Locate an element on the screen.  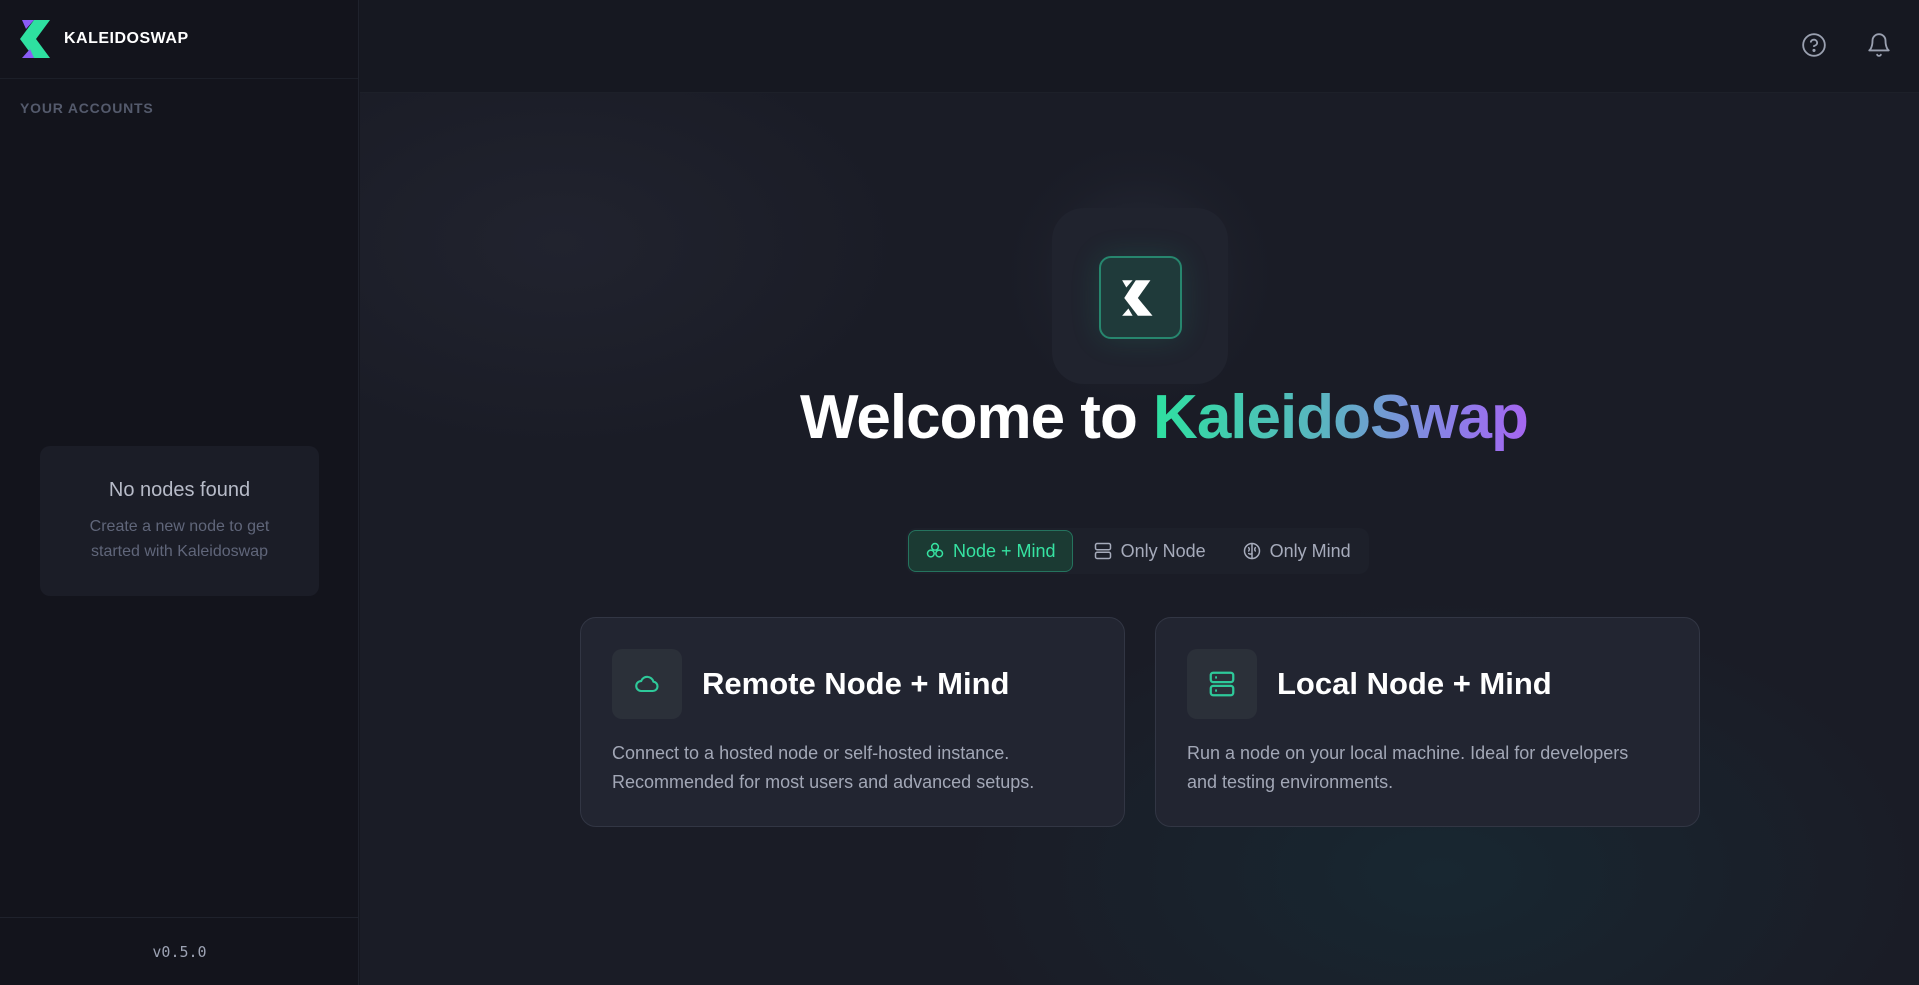
mode-only-node-button: Only Node is located at coordinates (1149, 551).